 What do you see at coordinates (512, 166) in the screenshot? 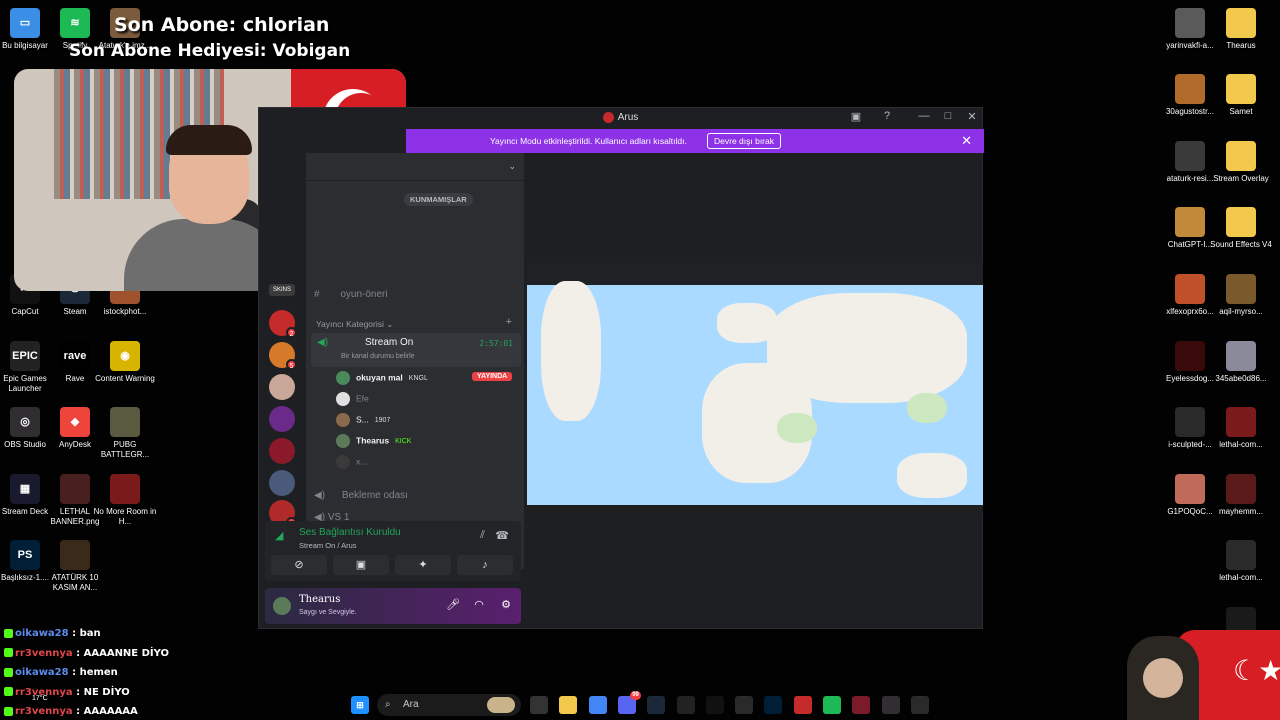
I see `chevron-down-icon: ⌄` at bounding box center [512, 166].